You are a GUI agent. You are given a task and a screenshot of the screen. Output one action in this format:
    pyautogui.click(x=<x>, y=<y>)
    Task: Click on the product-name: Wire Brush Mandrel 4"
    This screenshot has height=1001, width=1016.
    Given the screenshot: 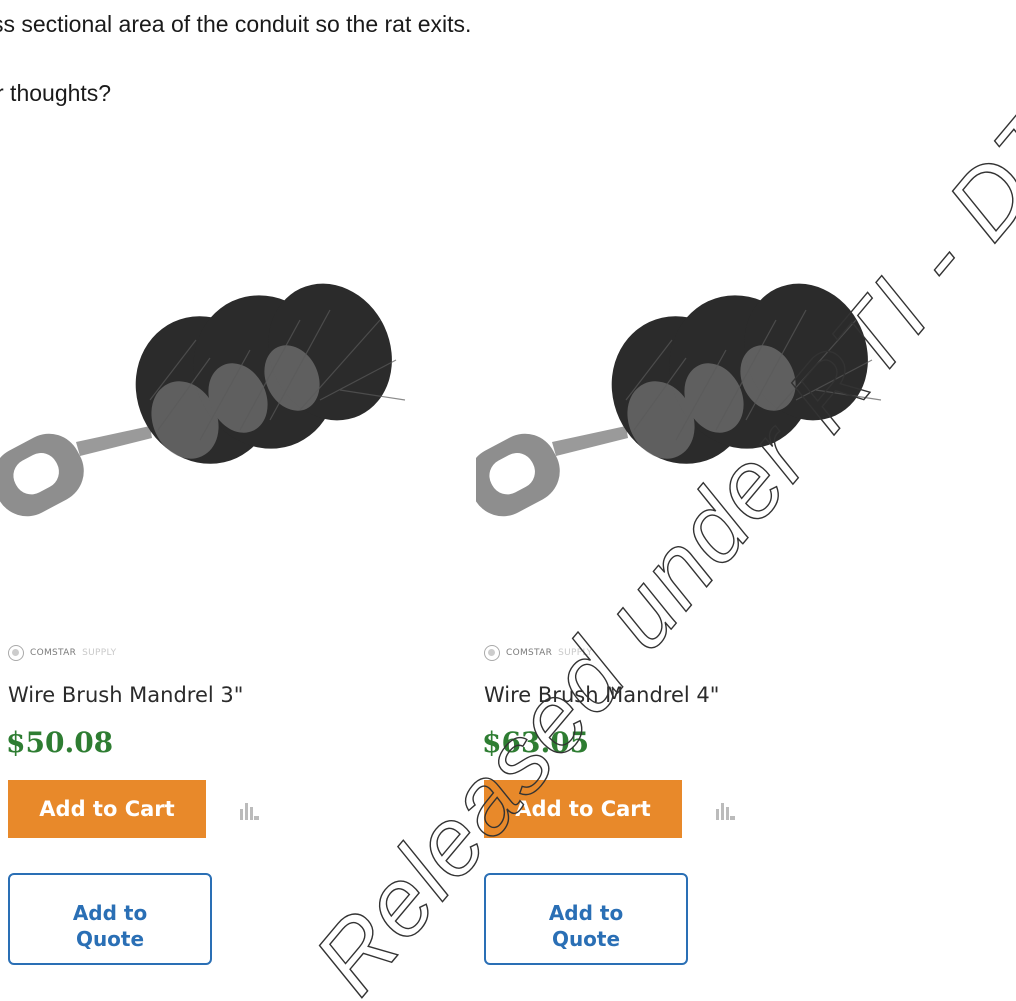 What is the action you would take?
    pyautogui.click(x=601, y=695)
    